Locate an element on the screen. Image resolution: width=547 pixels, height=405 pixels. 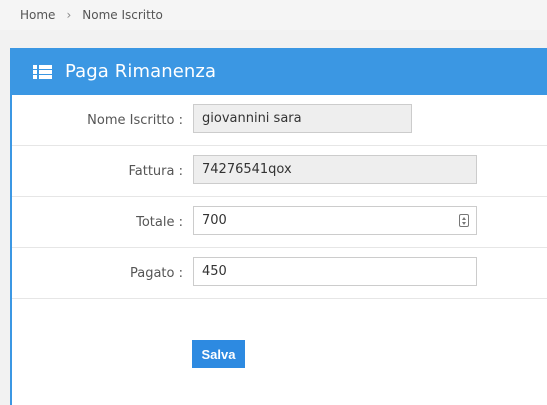
breadcrumb: Home › Nome Iscritto is located at coordinates (273, 15).